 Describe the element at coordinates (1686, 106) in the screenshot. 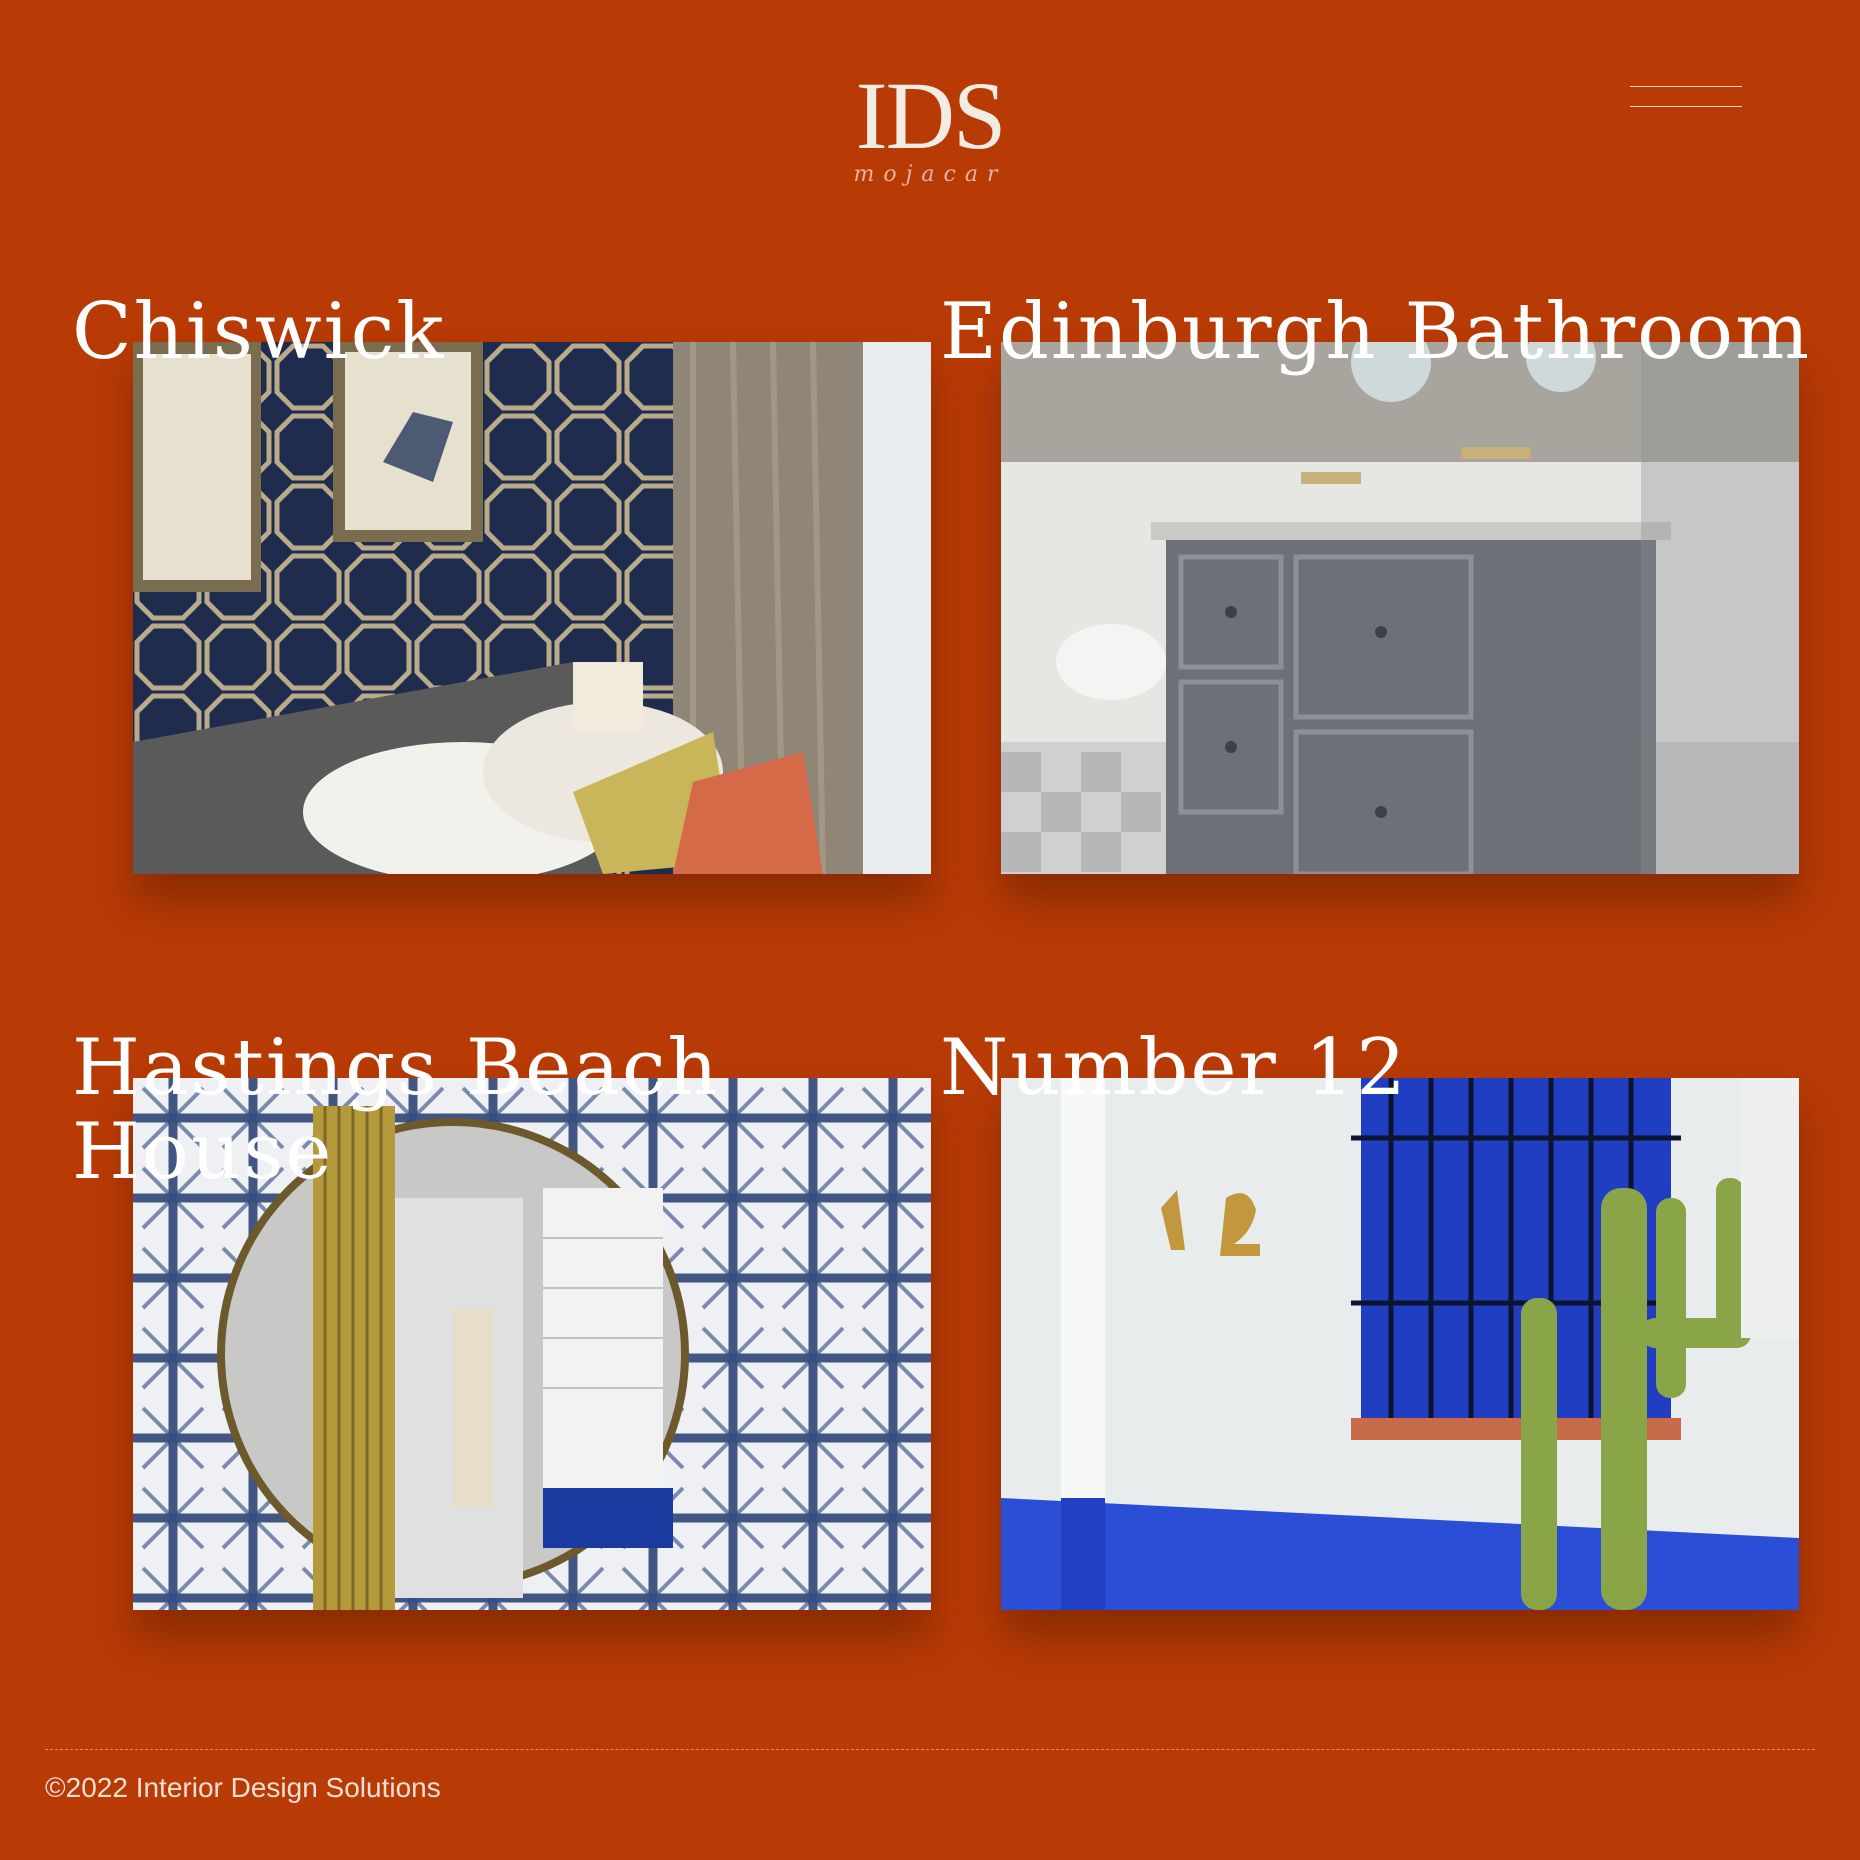

I see `menu-line-bottom` at that location.